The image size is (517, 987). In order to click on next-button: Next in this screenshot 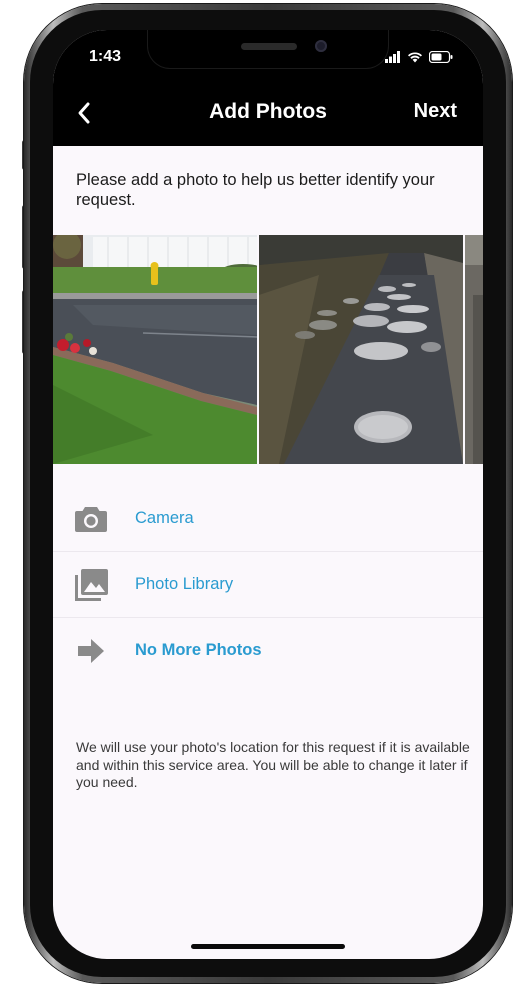, I will do `click(435, 111)`.